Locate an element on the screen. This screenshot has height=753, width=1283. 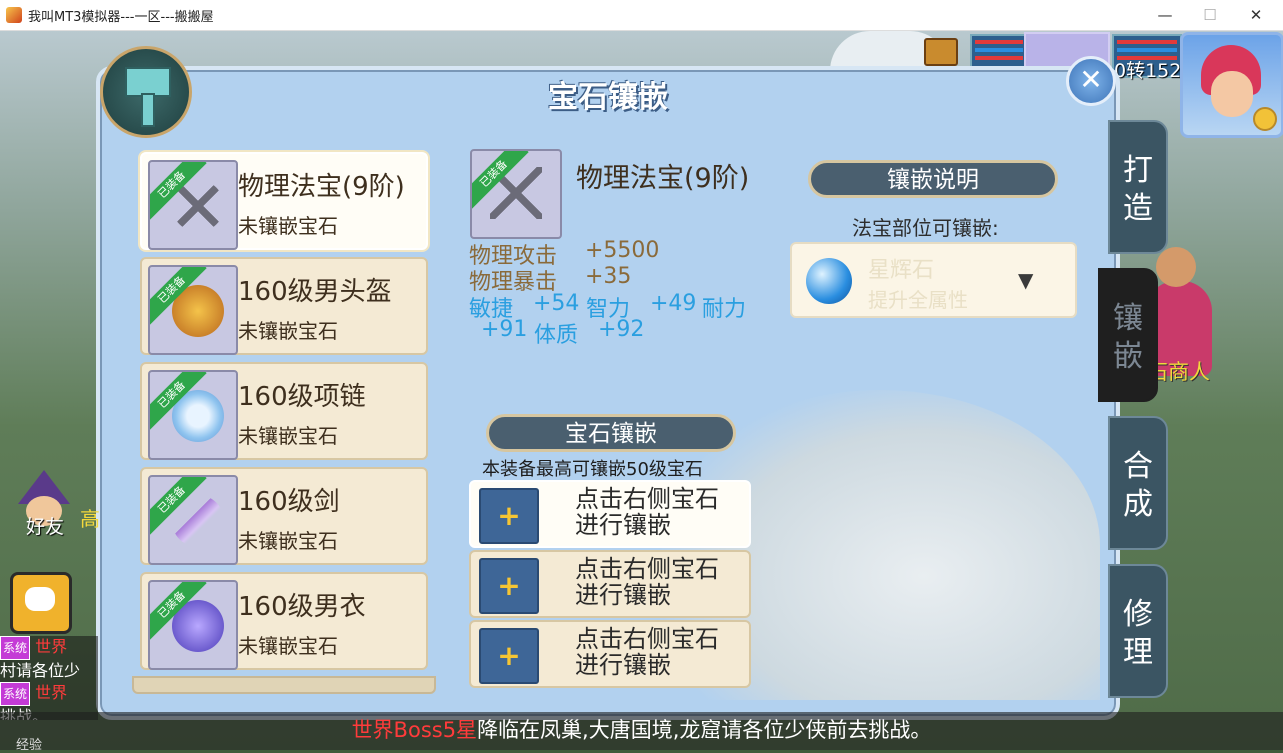
broadcast-marquee: 世界Boss5星降临在凤巢,大唐国境,龙窟请各位少侠前去挑战。 is located at coordinates (641, 731).